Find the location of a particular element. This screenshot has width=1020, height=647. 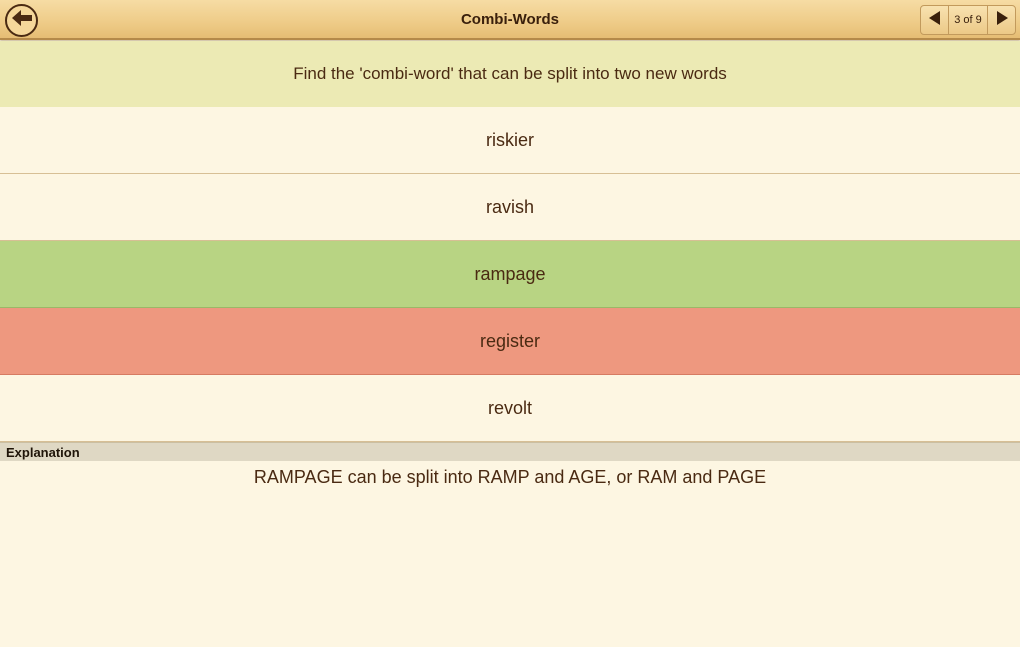

answer-option-register: register is located at coordinates (510, 341).